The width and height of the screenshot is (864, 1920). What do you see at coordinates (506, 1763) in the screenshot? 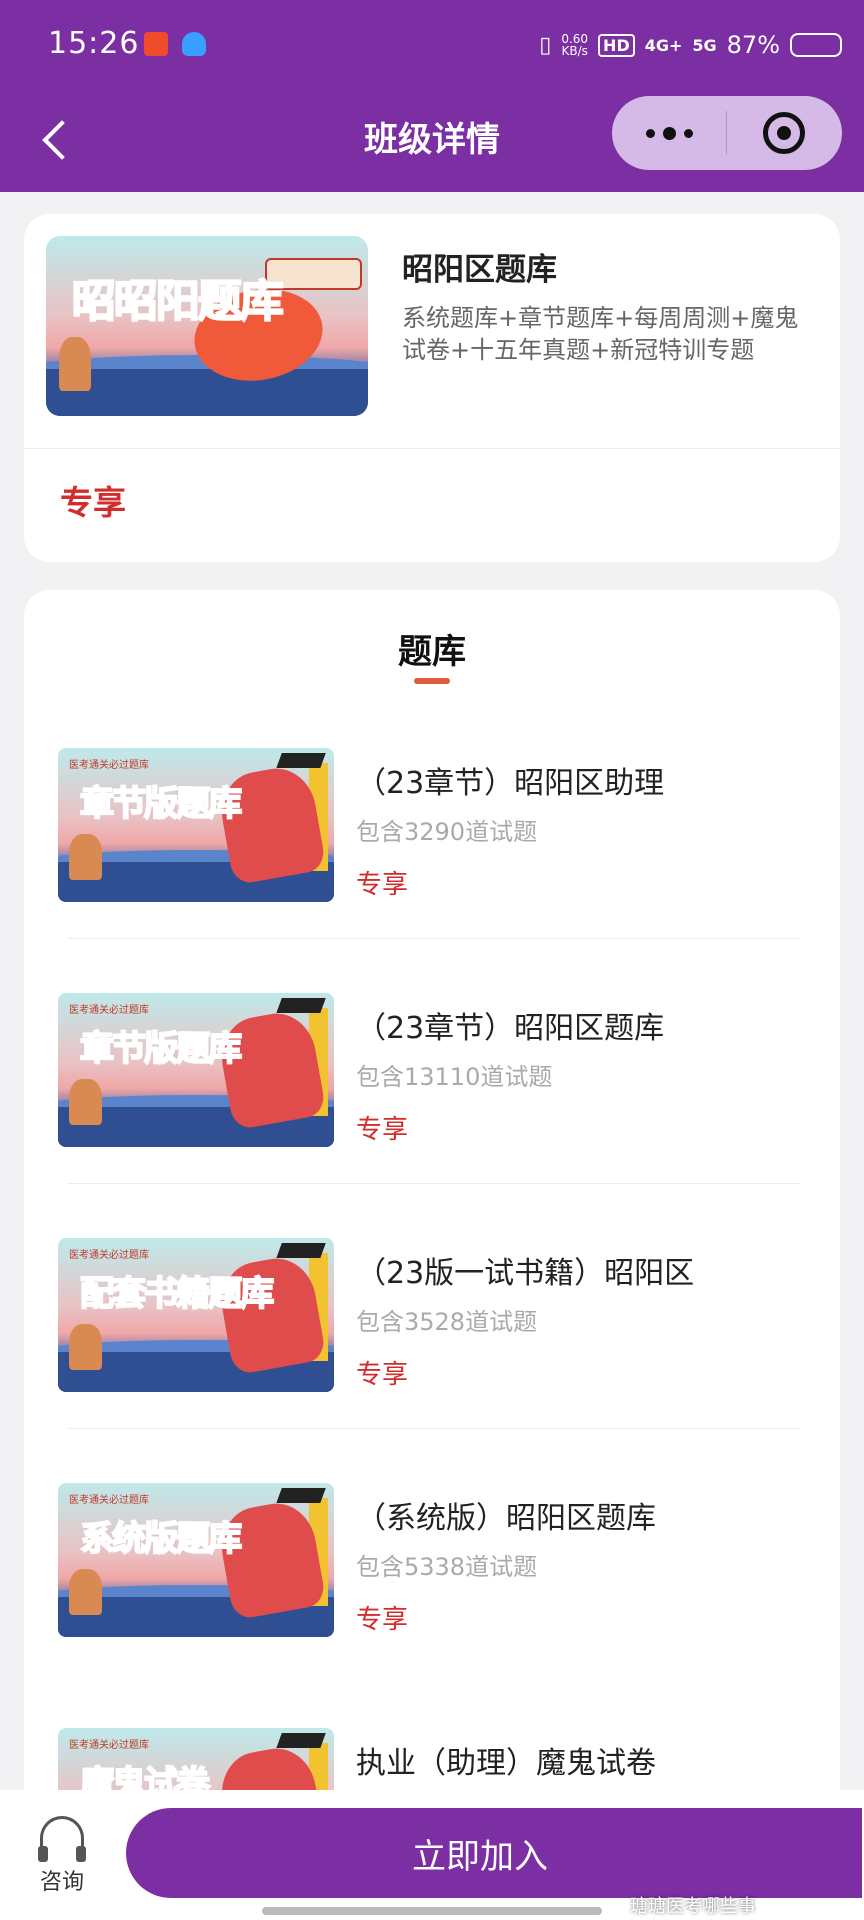
I see `item-title: 执业（助理）魔鬼试卷` at bounding box center [506, 1763].